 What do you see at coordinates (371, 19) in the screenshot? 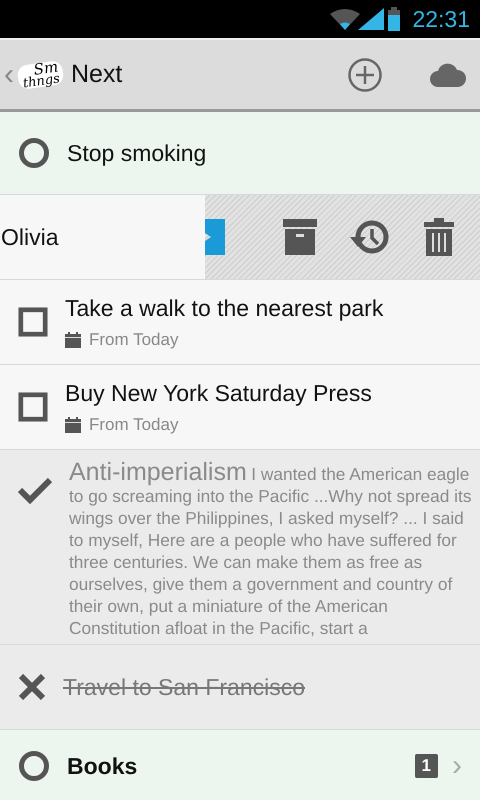
I see `signal-icon` at bounding box center [371, 19].